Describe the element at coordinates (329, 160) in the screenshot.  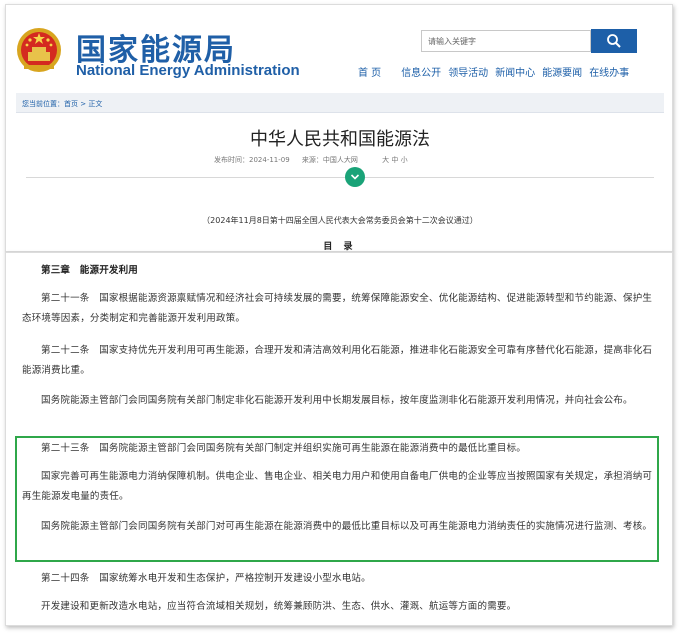
I see `article-source: 来源：中国人大网` at that location.